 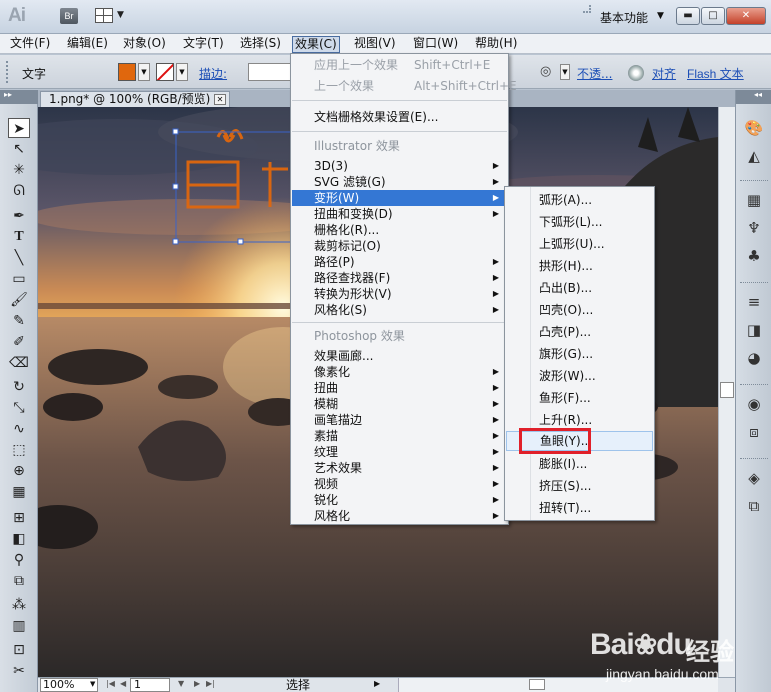 I want to click on transparency-panel-icon: ◕, so click(x=754, y=358).